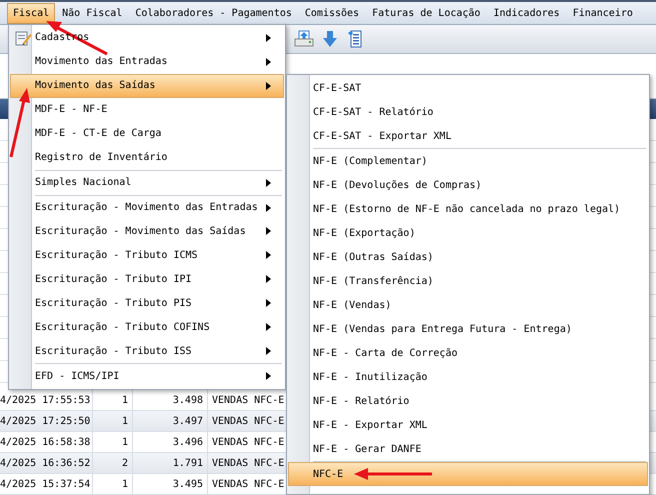 The height and width of the screenshot is (495, 656). Describe the element at coordinates (332, 13) in the screenshot. I see `menu-bar-item: Comissões` at that location.